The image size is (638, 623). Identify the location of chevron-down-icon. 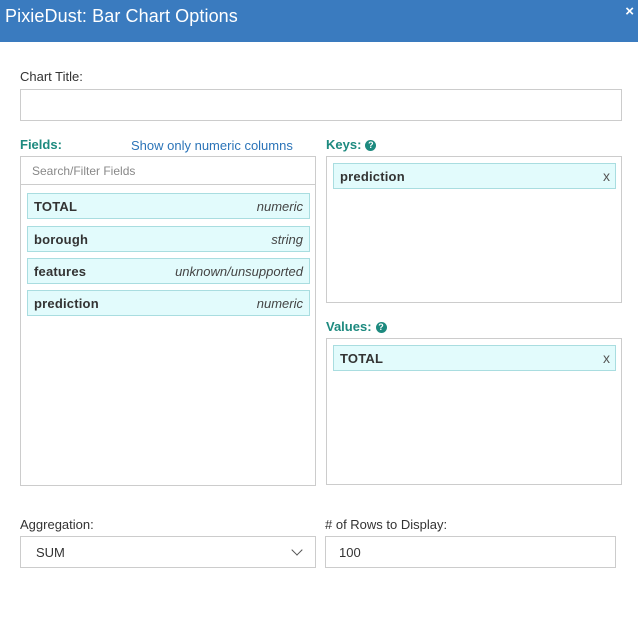
(297, 550).